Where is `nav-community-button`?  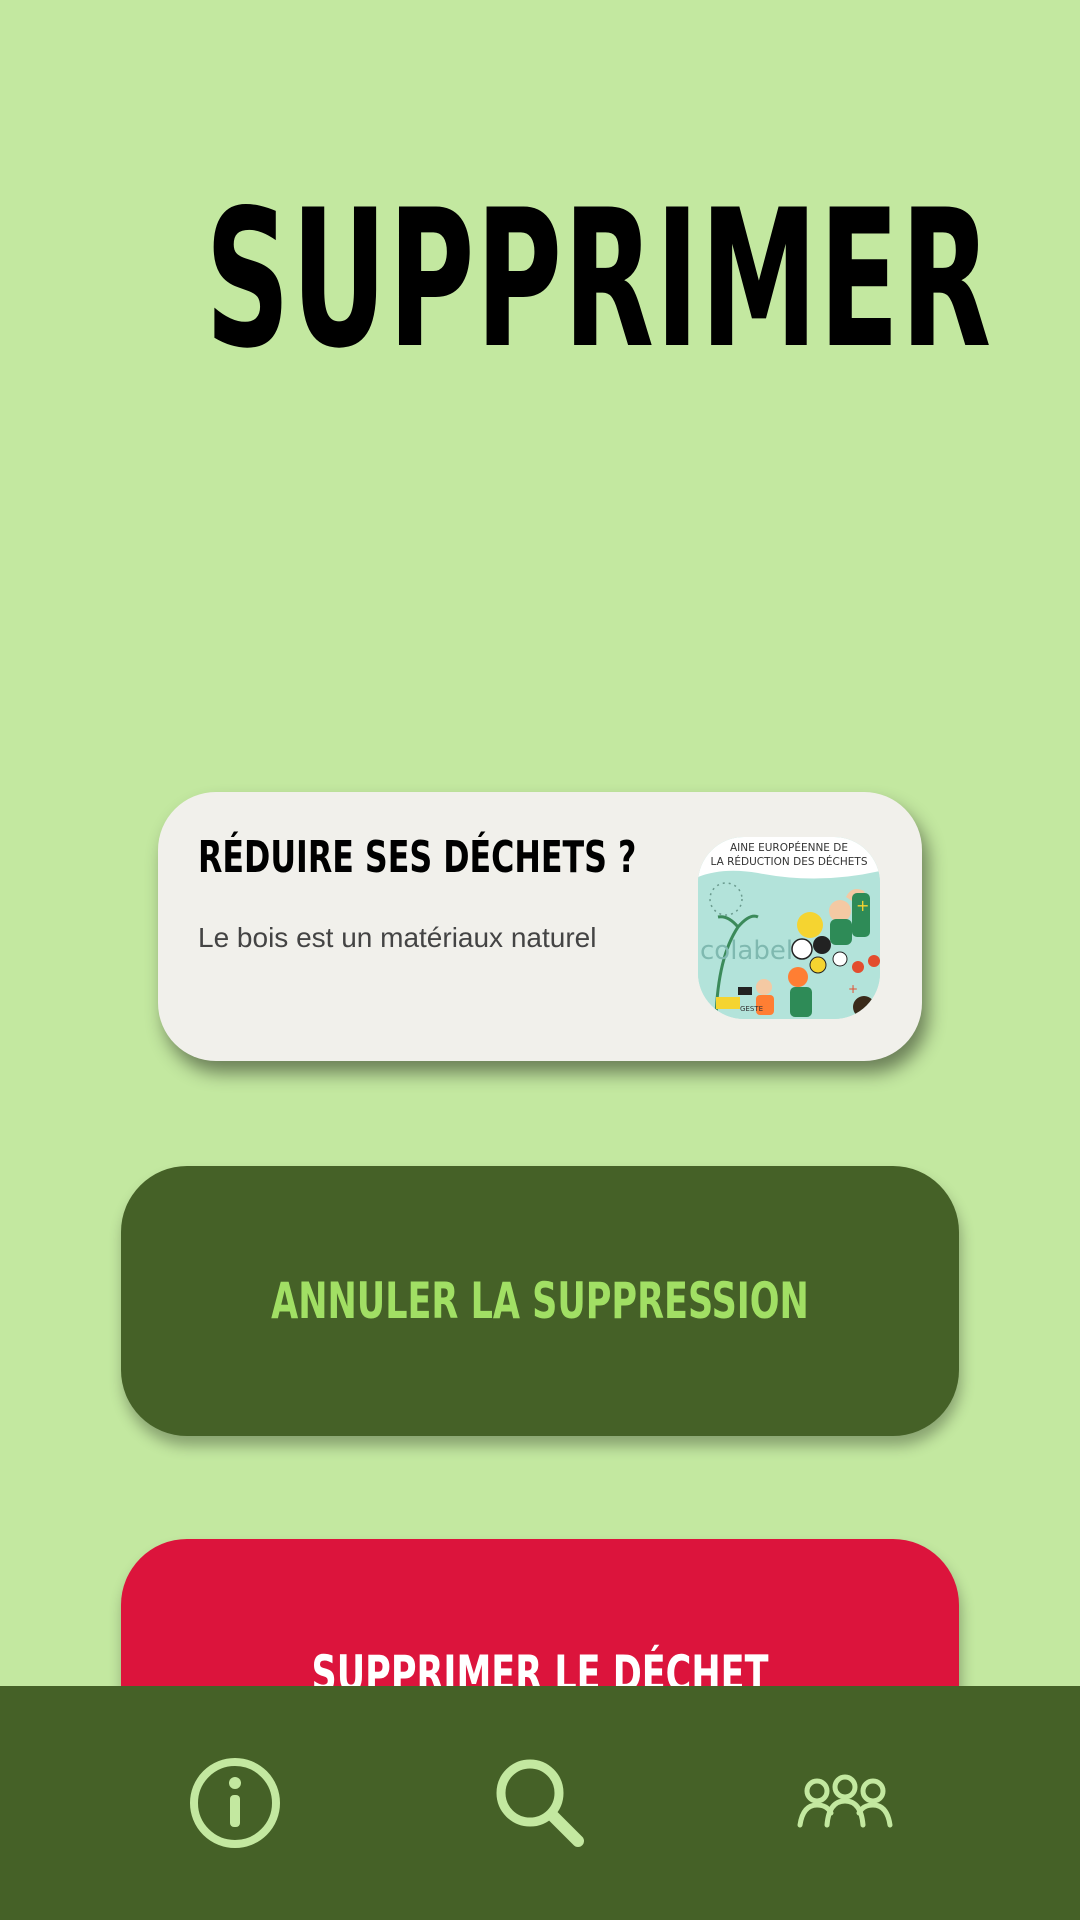 nav-community-button is located at coordinates (845, 1803).